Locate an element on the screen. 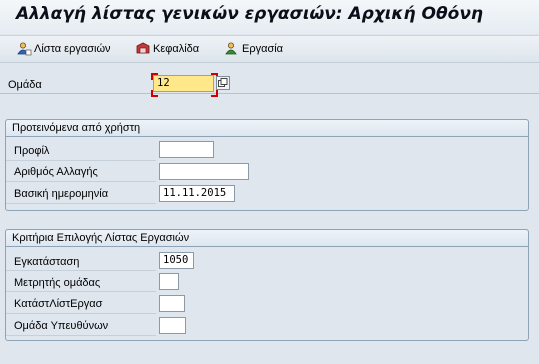 The height and width of the screenshot is (364, 539). task-list-status-input is located at coordinates (172, 303).